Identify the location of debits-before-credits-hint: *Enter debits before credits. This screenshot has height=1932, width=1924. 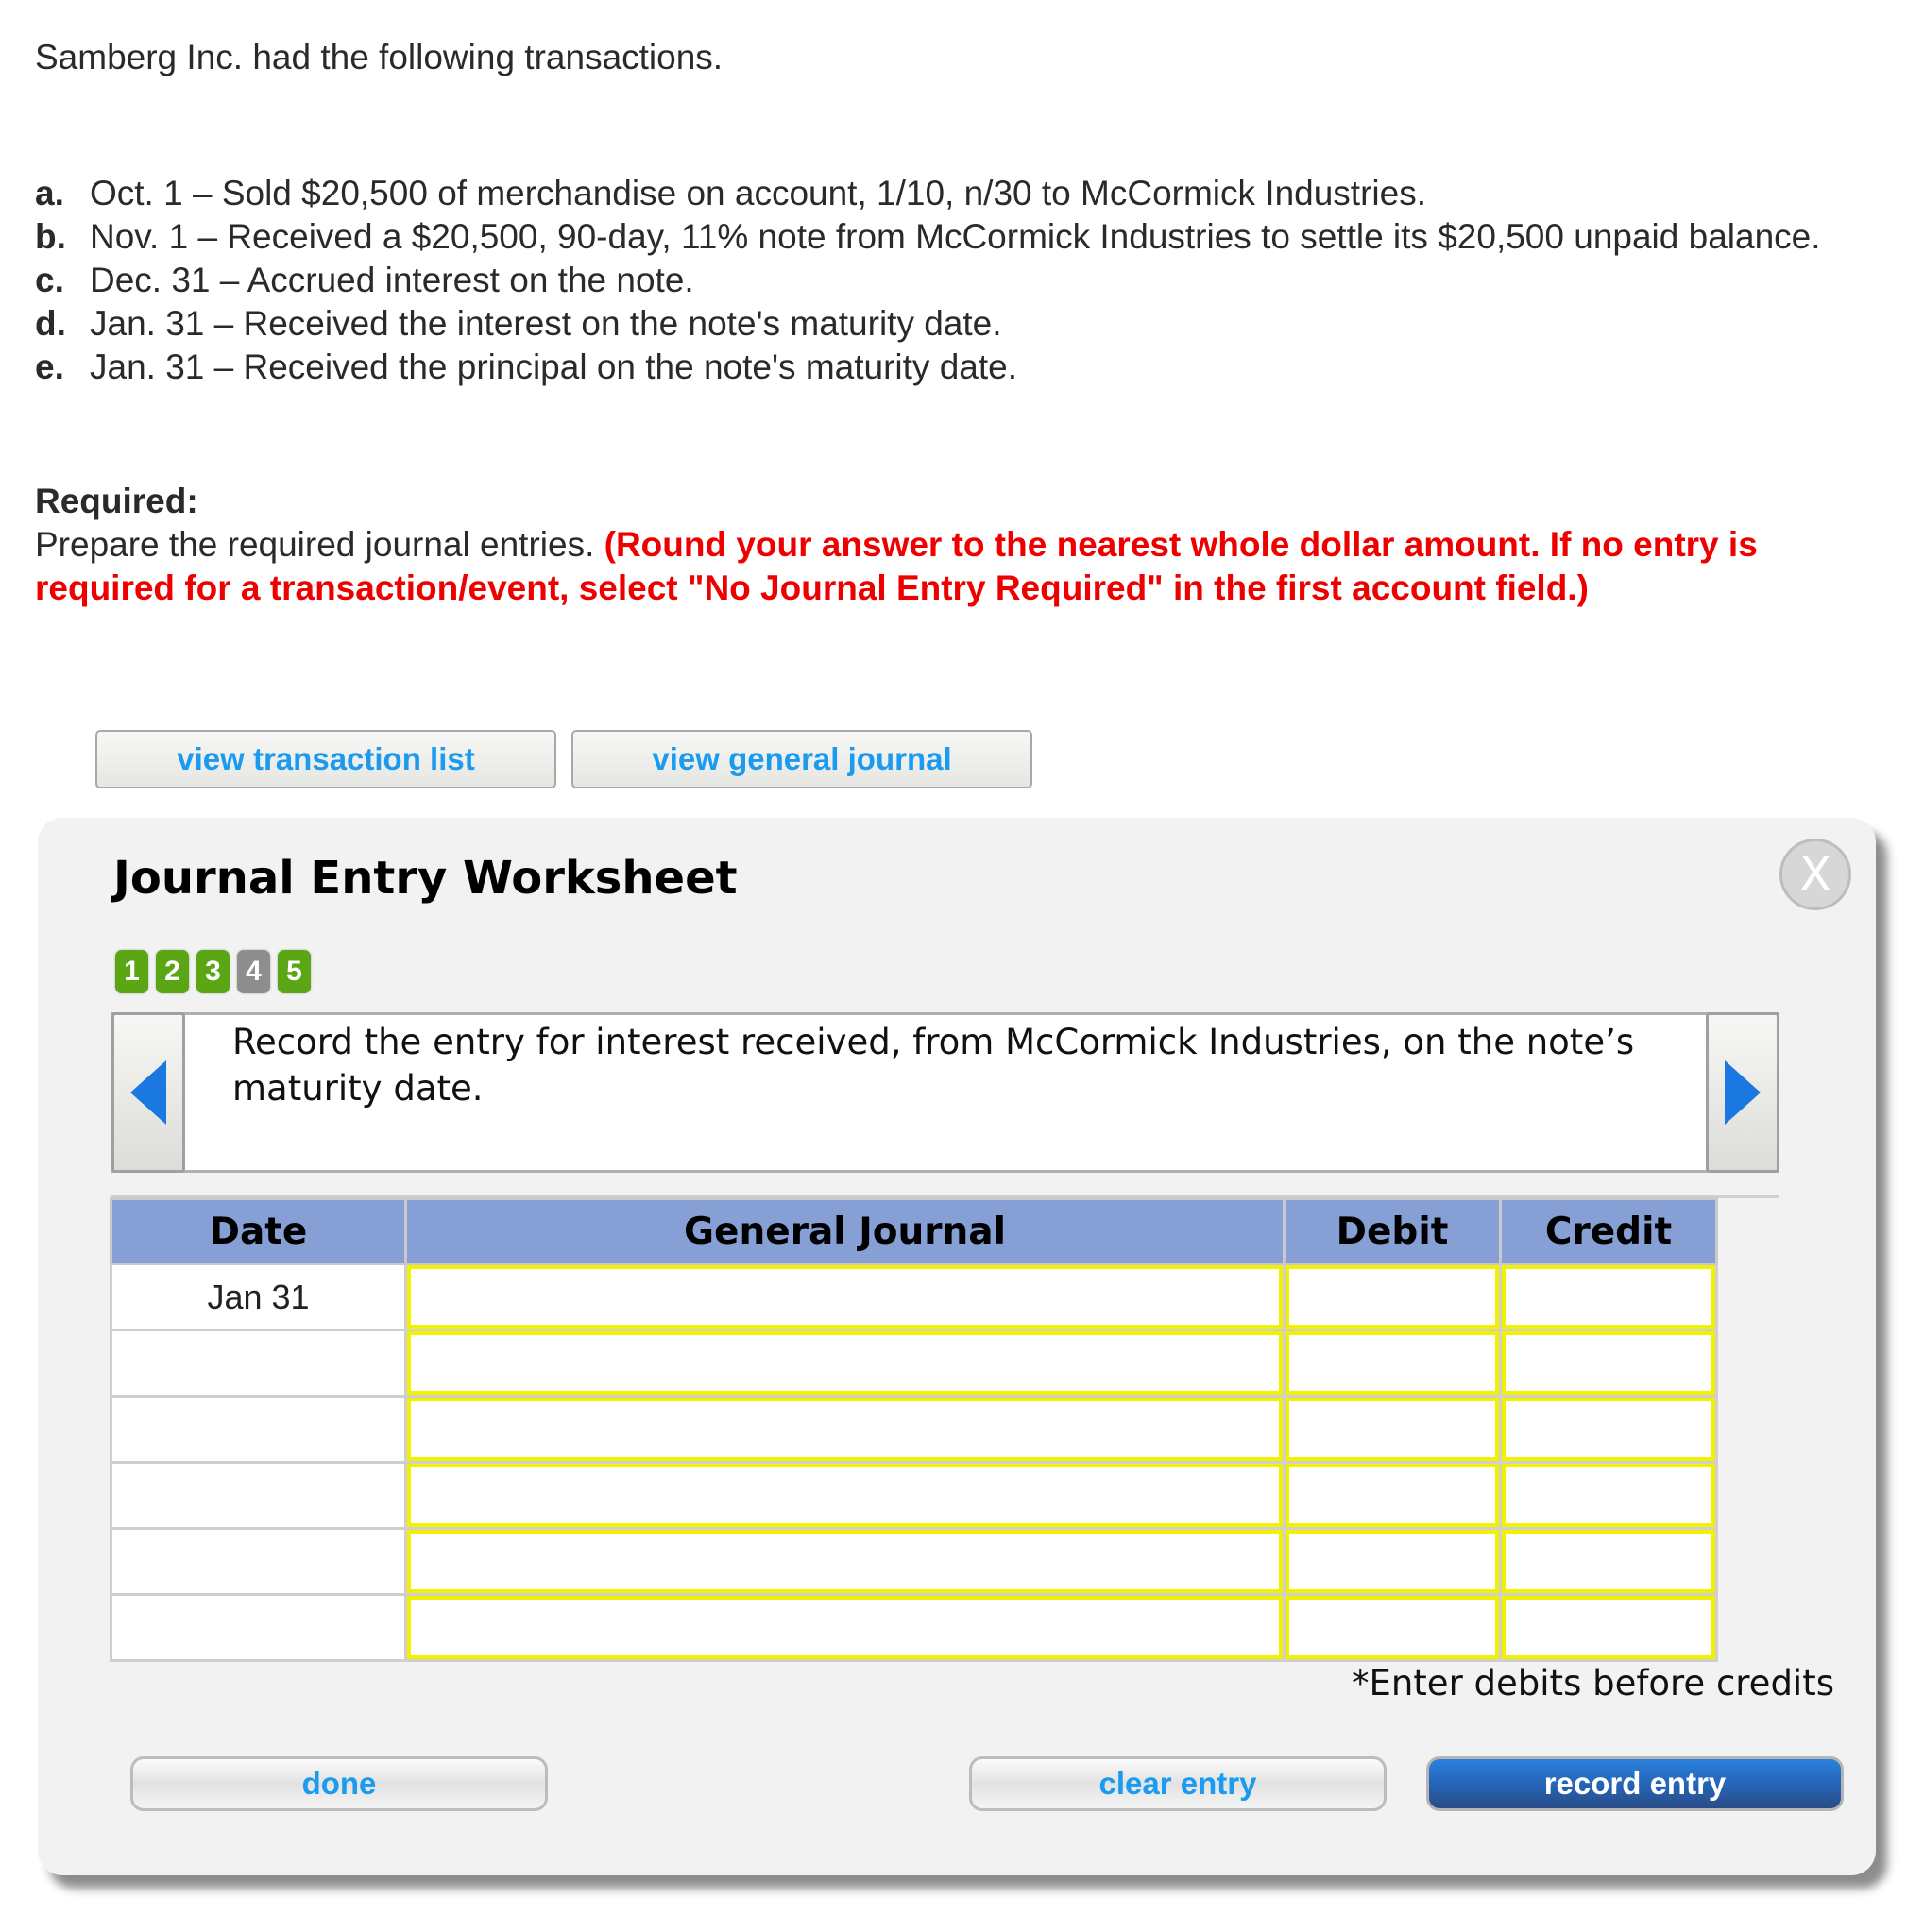
(1592, 1683).